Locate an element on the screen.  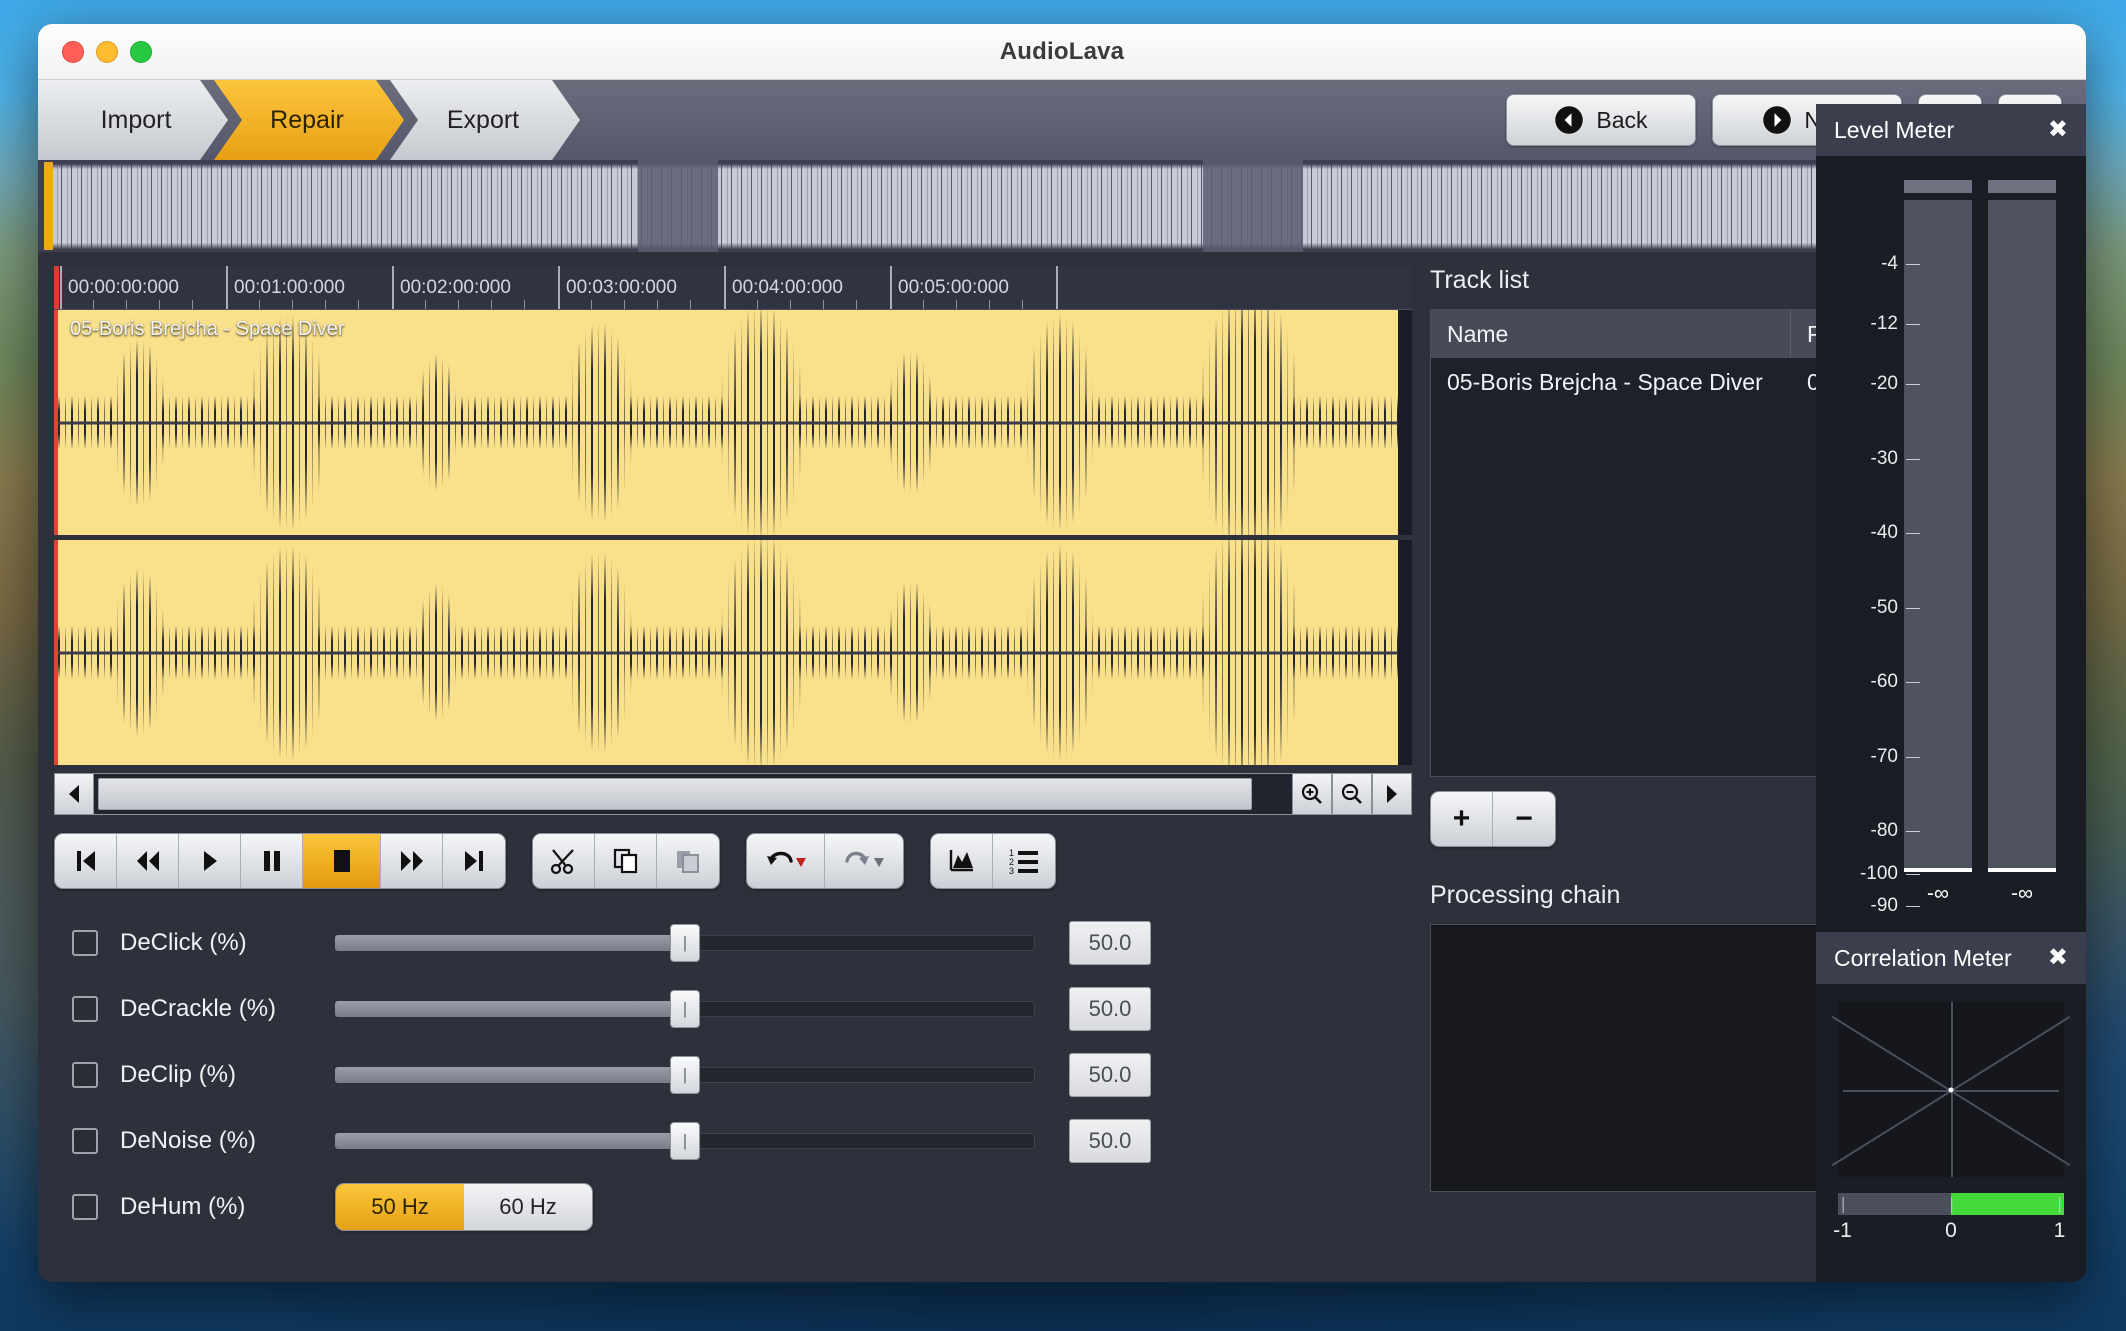
window-controls is located at coordinates (107, 51).